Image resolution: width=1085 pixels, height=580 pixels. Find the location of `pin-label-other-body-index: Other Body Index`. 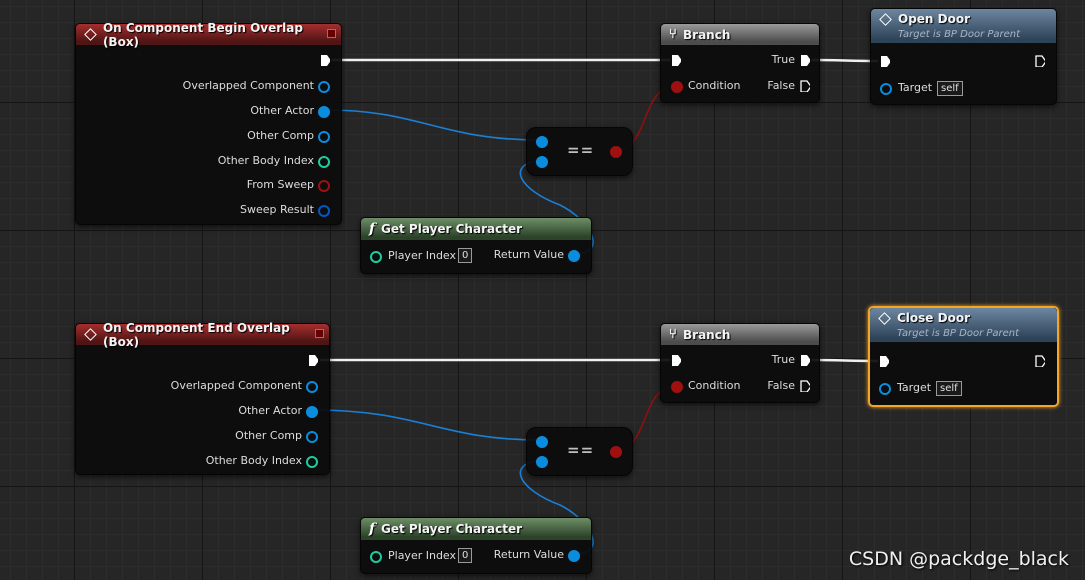

pin-label-other-body-index: Other Body Index is located at coordinates (265, 160).